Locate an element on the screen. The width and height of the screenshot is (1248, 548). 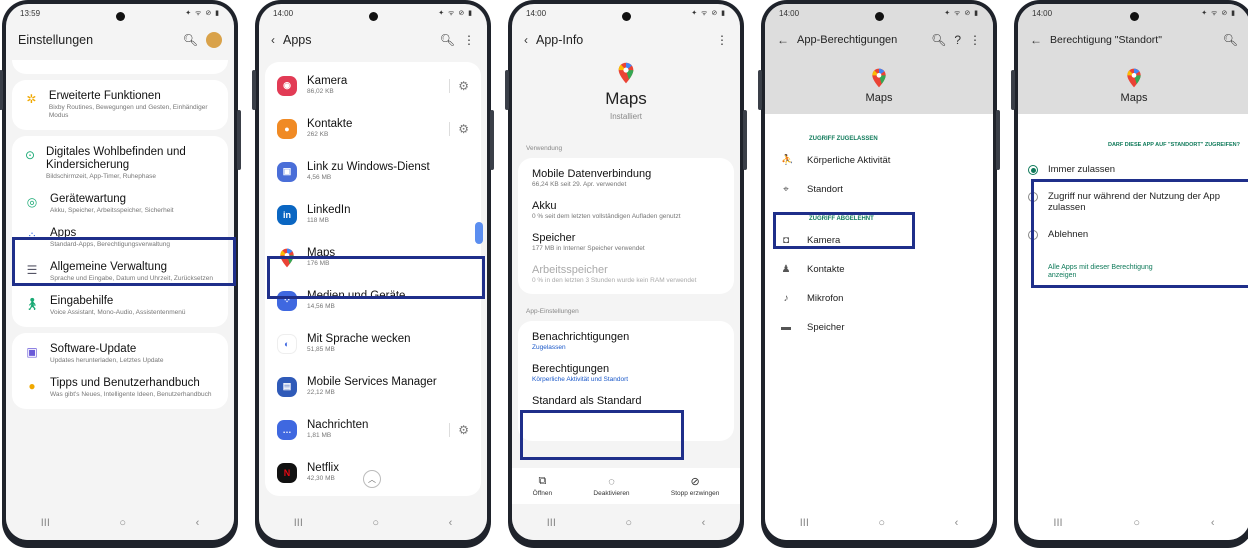
disable-button: ◌ Deaktivieren is located at coordinates (611, 486).